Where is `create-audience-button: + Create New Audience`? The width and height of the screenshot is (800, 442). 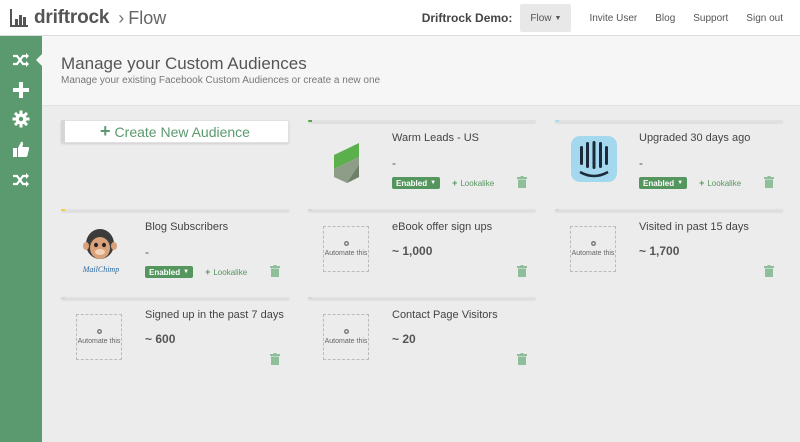
create-audience-button: + Create New Audience is located at coordinates (175, 131).